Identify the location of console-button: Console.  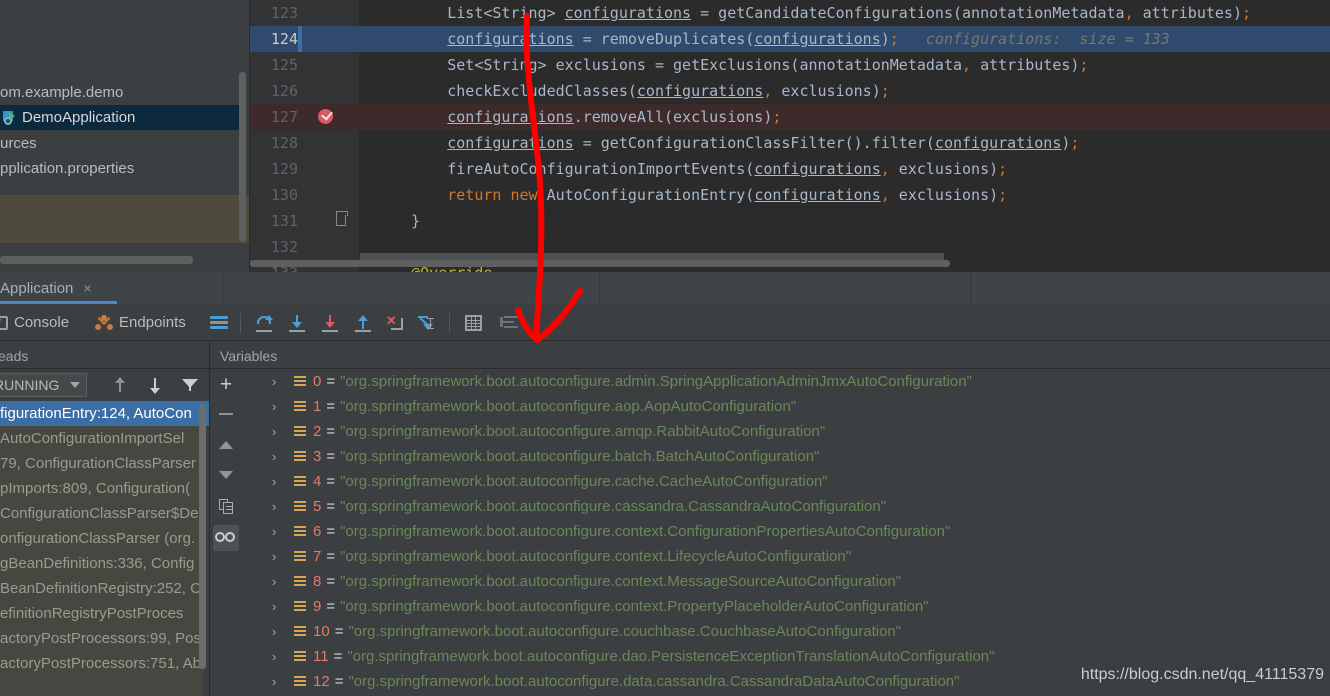
(34, 323).